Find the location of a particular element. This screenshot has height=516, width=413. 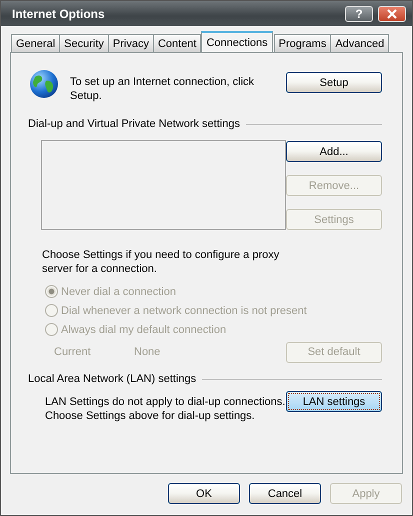

tab: Privacy is located at coordinates (131, 43).